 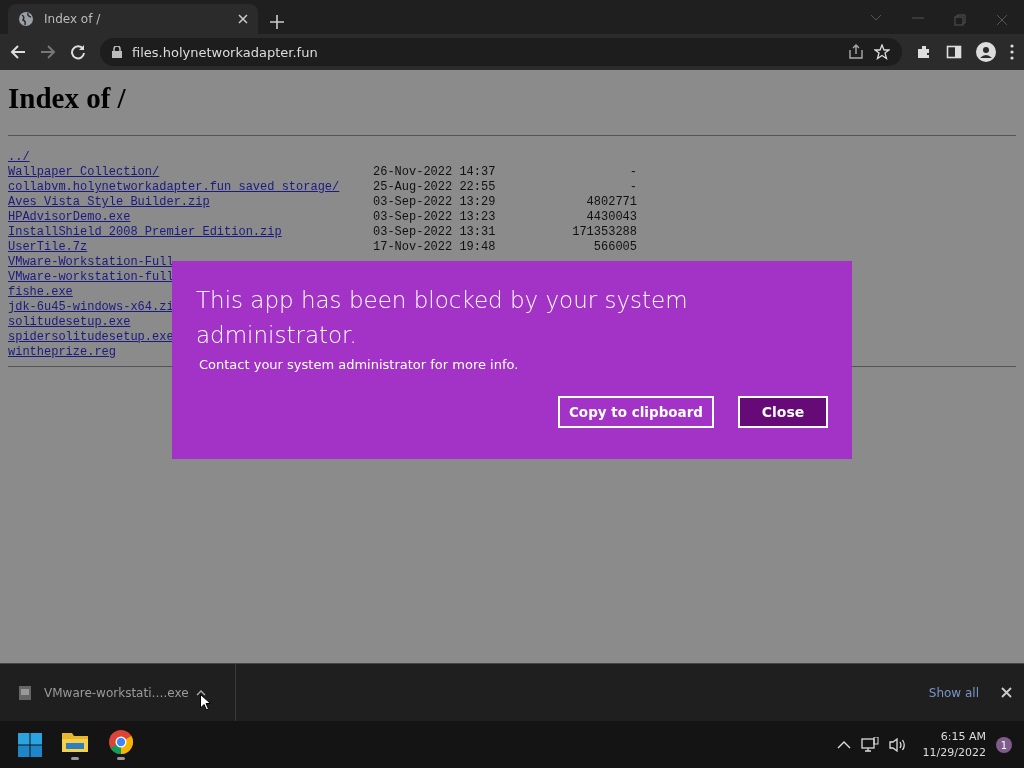 I want to click on file-link: Aves Vista Style Builder.zip, so click(x=109, y=202).